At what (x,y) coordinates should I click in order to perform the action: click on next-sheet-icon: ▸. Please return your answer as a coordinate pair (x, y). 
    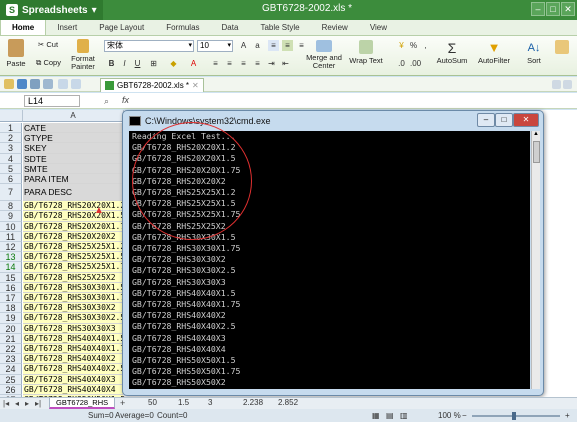
    Looking at the image, I should click on (27, 403).